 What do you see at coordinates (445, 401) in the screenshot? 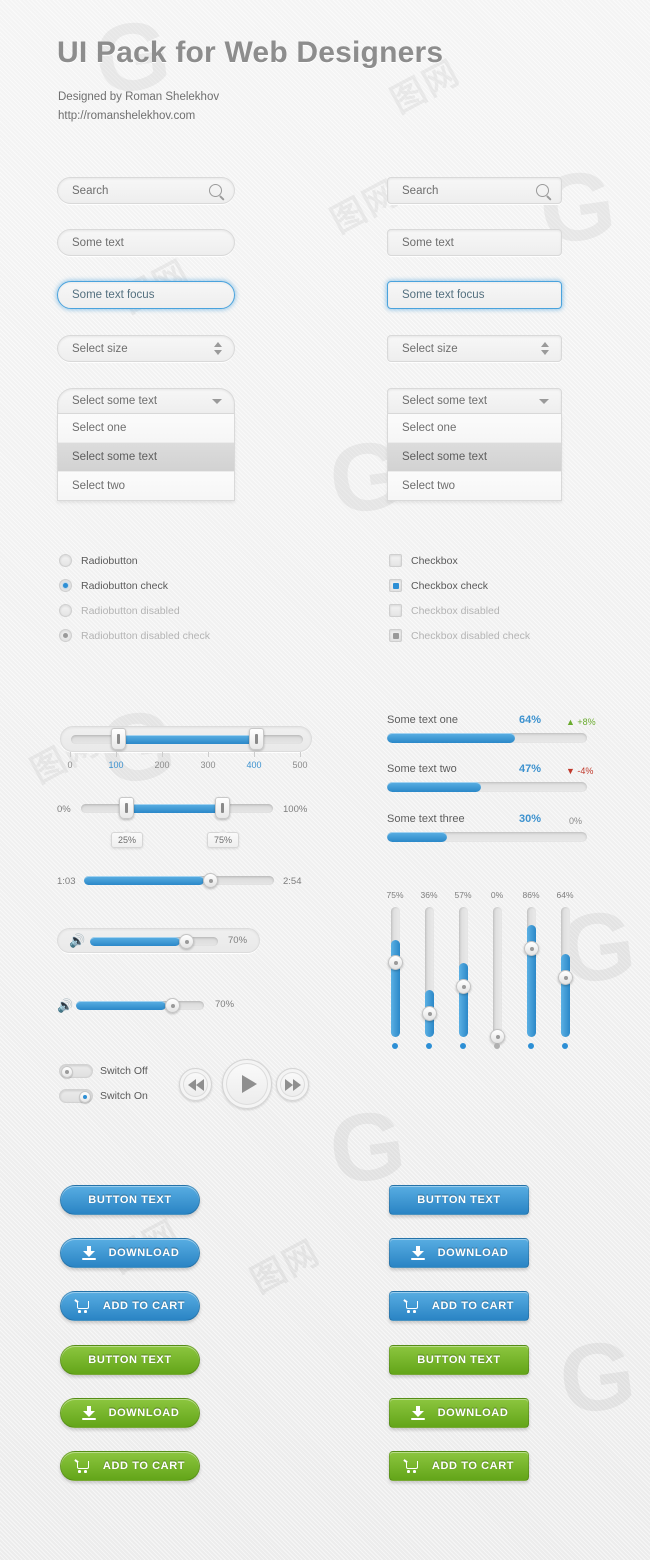
I see `dropdown-selected-value: Select some text` at bounding box center [445, 401].